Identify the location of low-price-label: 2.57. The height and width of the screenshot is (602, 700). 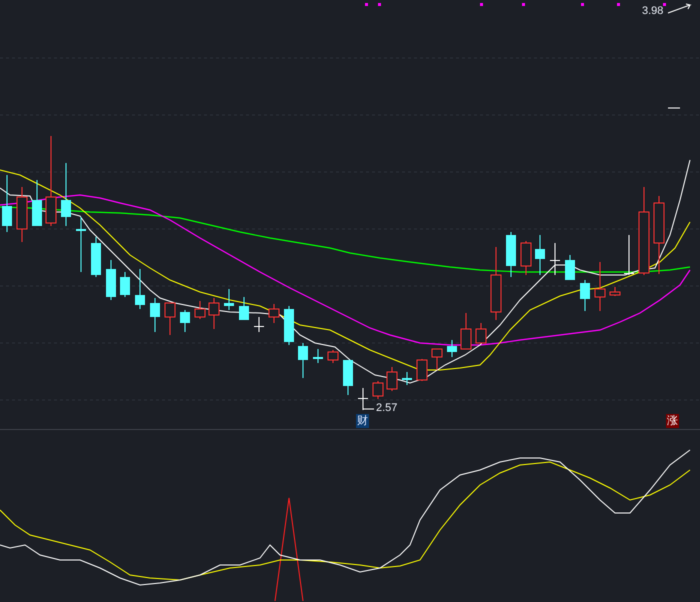
(387, 408).